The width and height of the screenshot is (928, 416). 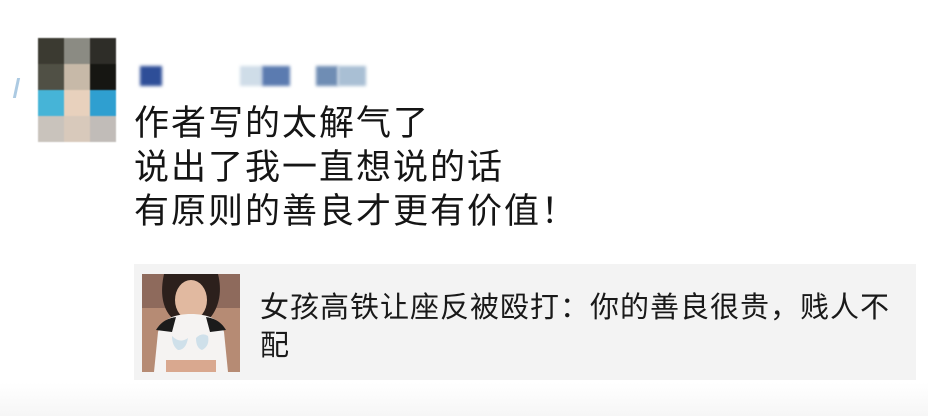 I want to click on post-text-line: 有原则的善良才更有价值！, so click(x=356, y=212).